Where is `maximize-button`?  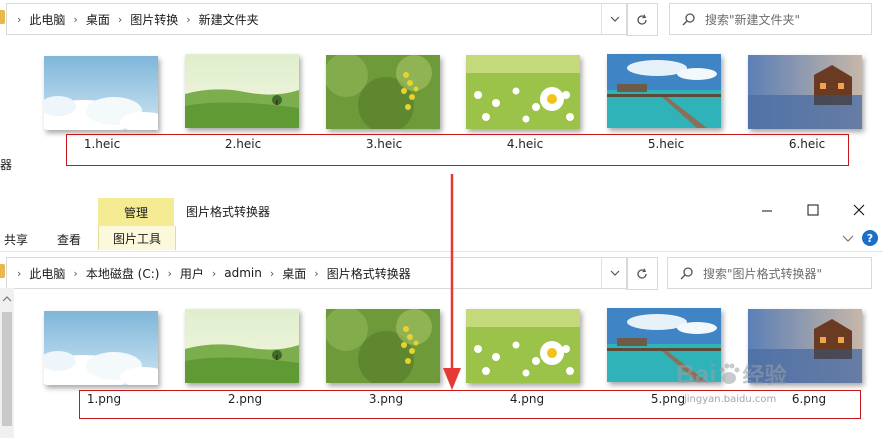 maximize-button is located at coordinates (813, 210).